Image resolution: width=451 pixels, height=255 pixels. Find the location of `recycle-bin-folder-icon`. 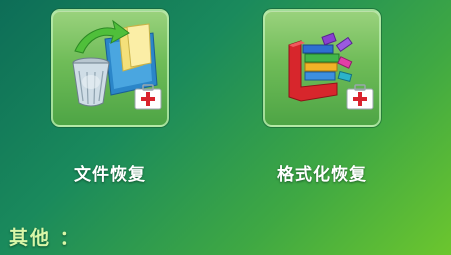

recycle-bin-folder-icon is located at coordinates (117, 64).